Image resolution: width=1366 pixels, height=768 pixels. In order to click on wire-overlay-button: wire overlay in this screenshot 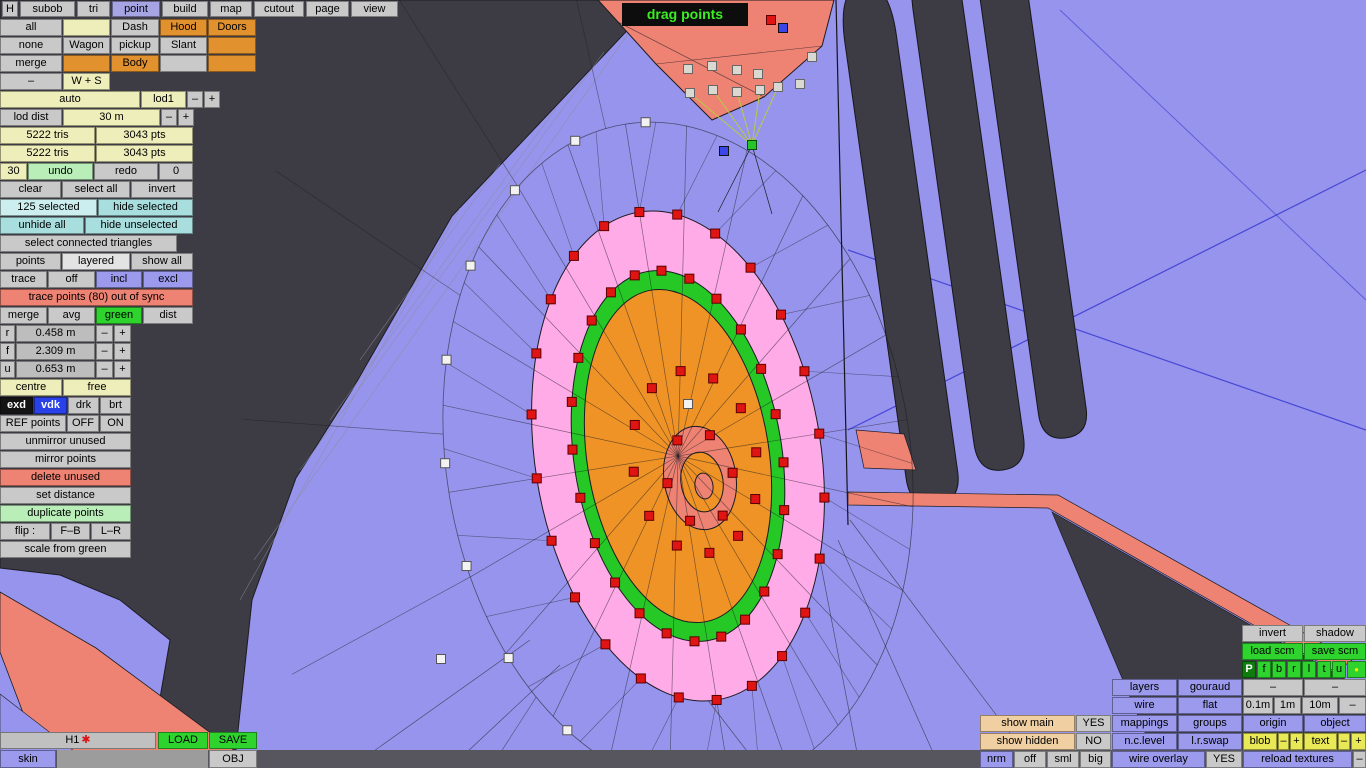, I will do `click(1158, 759)`.